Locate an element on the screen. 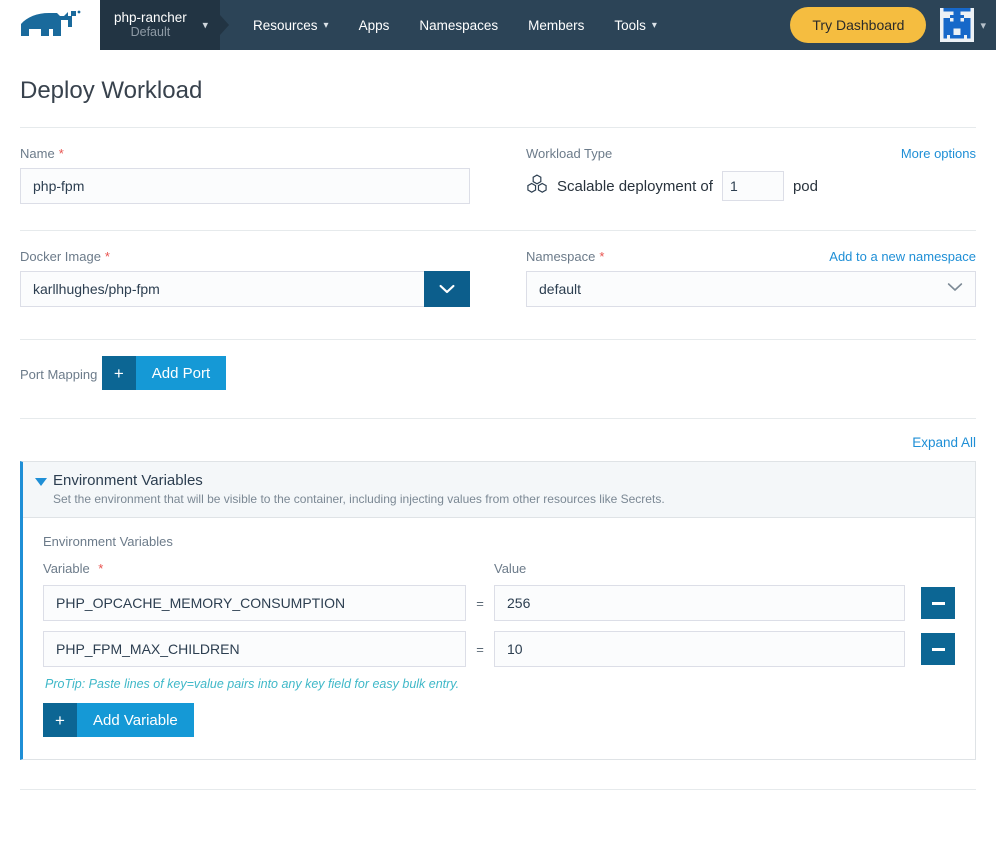 The image size is (996, 858). nav-item-label: Members is located at coordinates (556, 25).